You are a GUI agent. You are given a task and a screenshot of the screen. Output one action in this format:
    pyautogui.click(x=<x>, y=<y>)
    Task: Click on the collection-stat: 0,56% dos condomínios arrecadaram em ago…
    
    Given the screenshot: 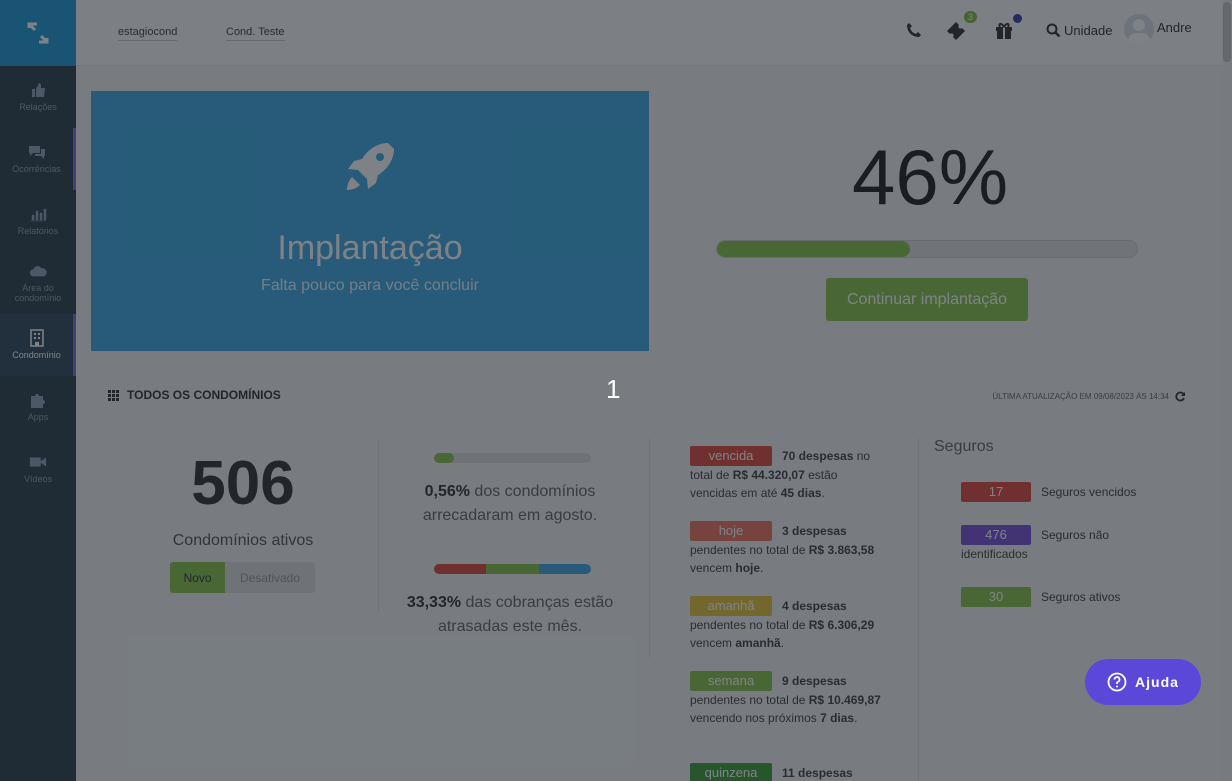 What is the action you would take?
    pyautogui.click(x=510, y=504)
    